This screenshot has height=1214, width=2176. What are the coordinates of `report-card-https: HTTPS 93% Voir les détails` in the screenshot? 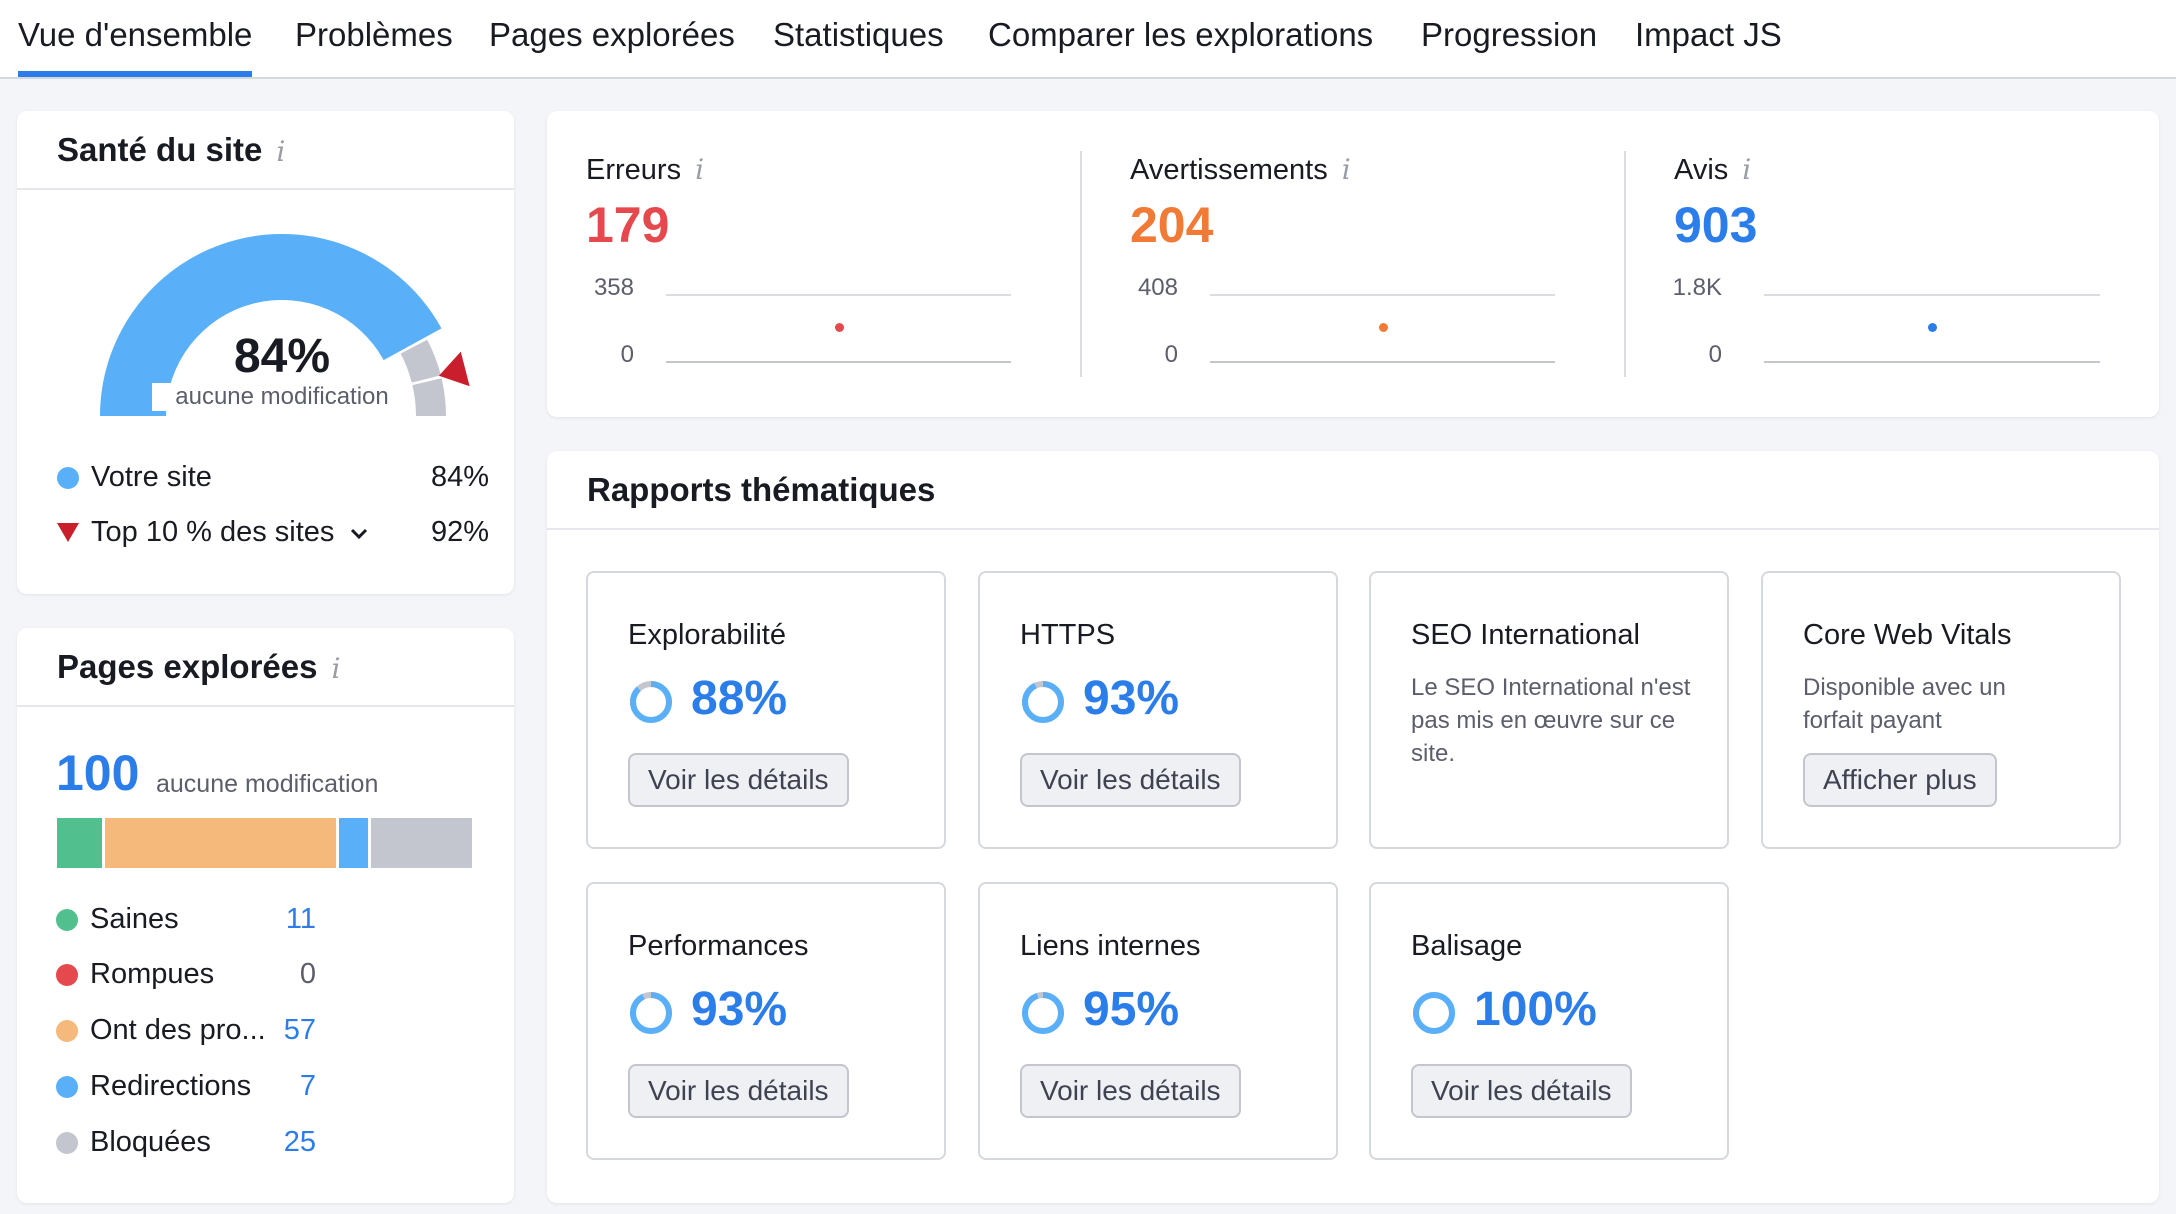 It's located at (1158, 710).